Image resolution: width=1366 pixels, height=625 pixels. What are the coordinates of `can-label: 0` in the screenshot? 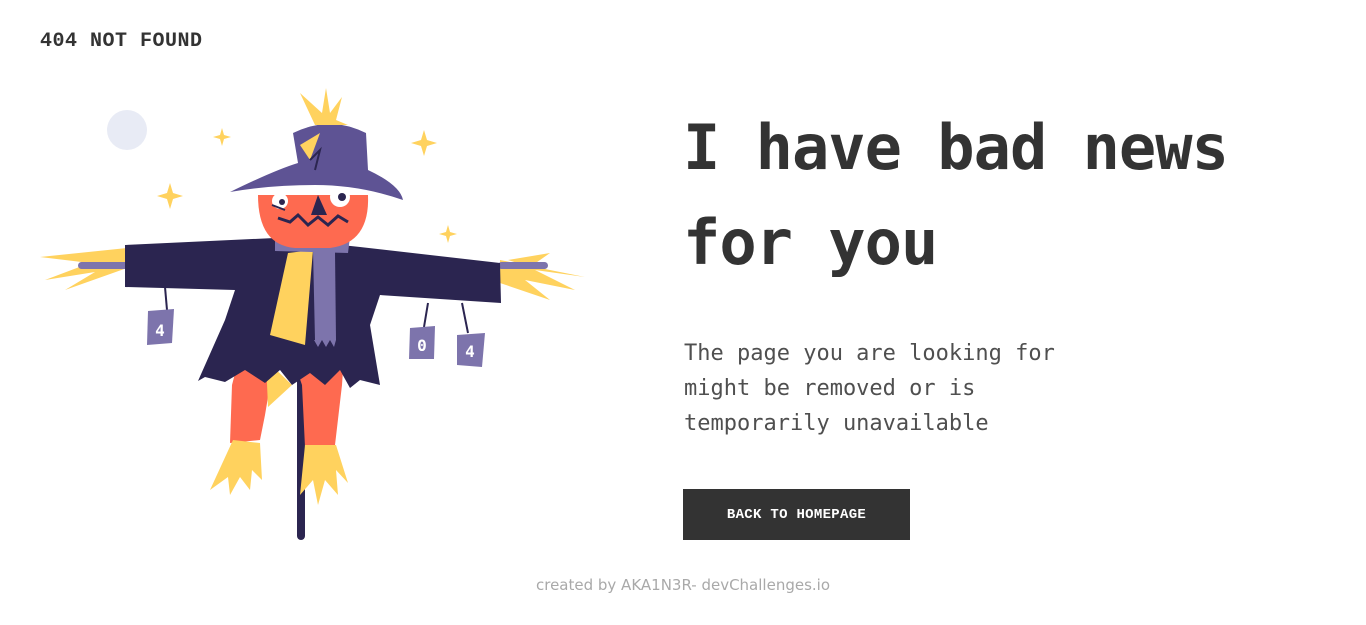 It's located at (422, 345).